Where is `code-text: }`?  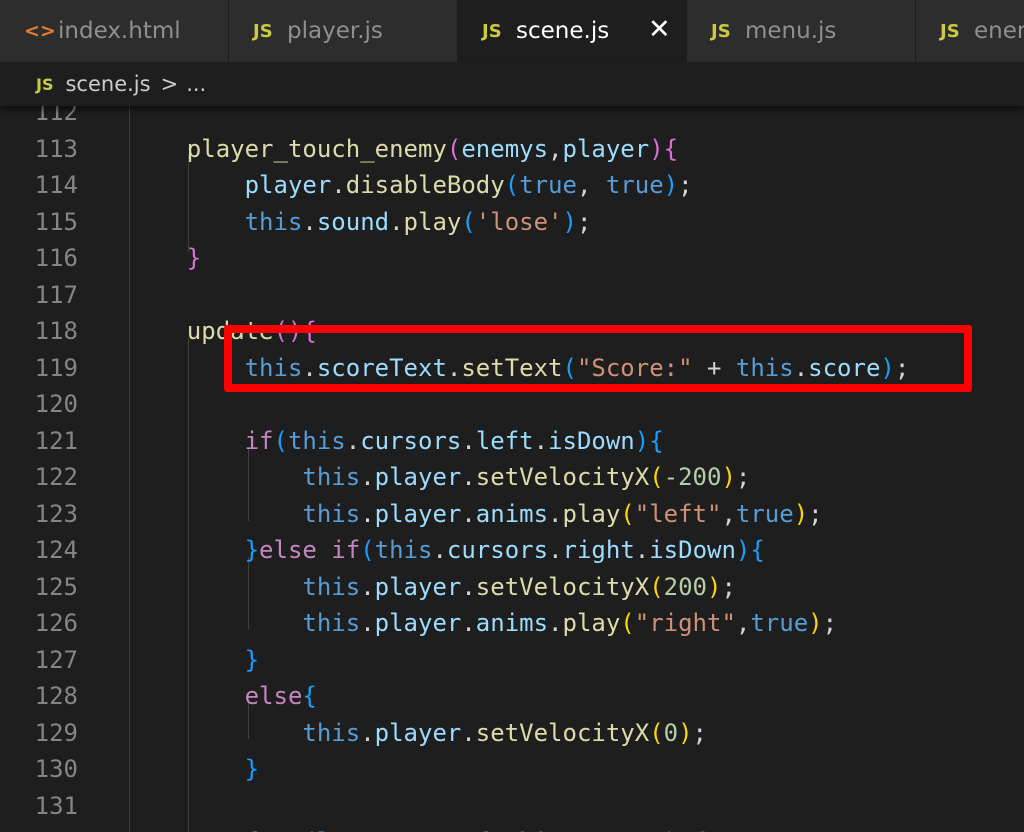 code-text: } is located at coordinates (194, 769).